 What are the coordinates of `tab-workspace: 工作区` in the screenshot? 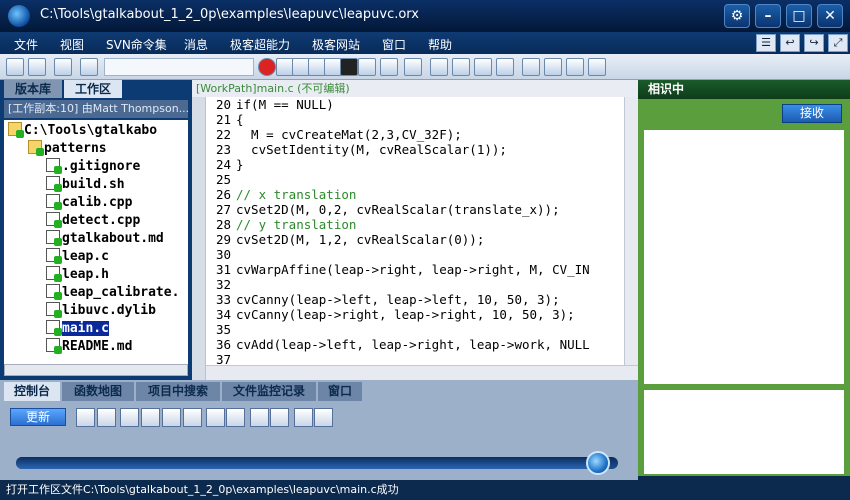 It's located at (93, 89).